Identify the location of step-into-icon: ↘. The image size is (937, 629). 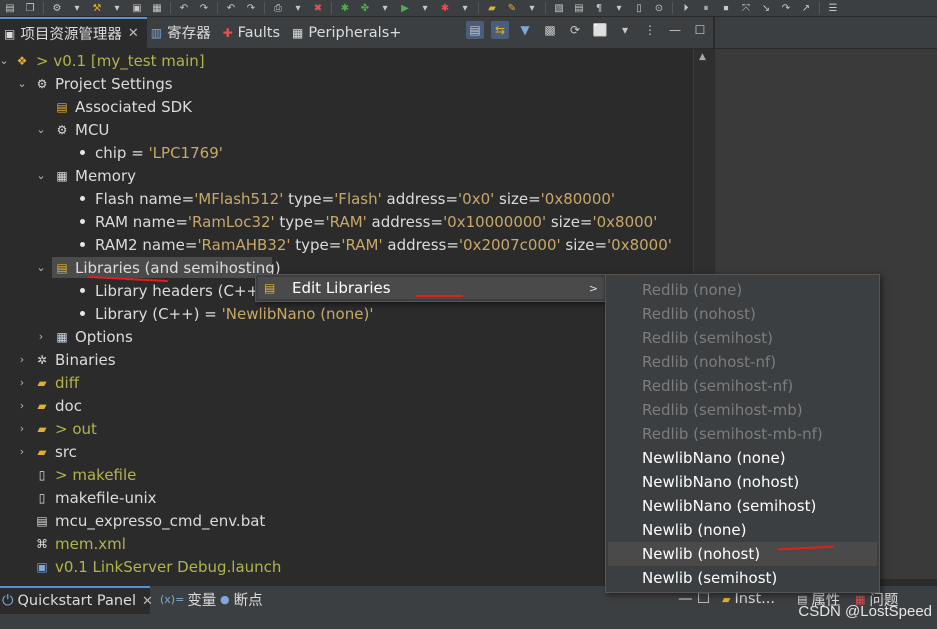
(766, 8).